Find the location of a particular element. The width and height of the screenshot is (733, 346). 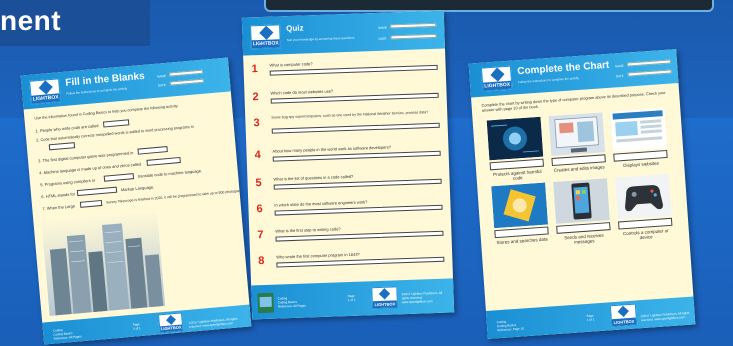

question-number: 7 is located at coordinates (260, 235).